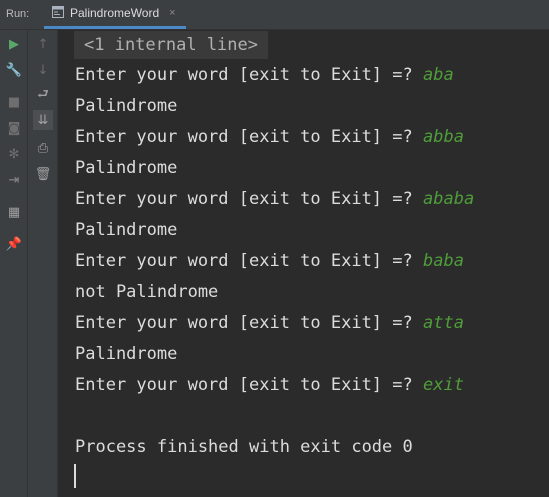  What do you see at coordinates (171, 45) in the screenshot?
I see `folded-lines: <1 internal line>` at bounding box center [171, 45].